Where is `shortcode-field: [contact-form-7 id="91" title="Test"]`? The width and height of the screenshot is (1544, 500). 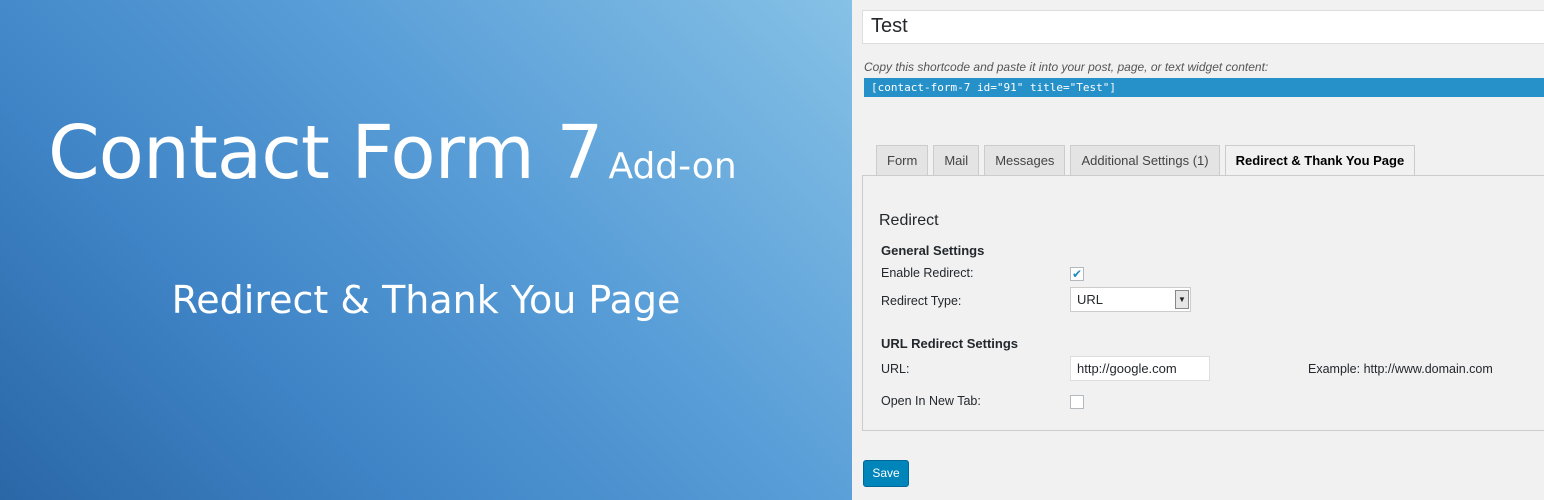 shortcode-field: [contact-form-7 id="91" title="Test"] is located at coordinates (1204, 87).